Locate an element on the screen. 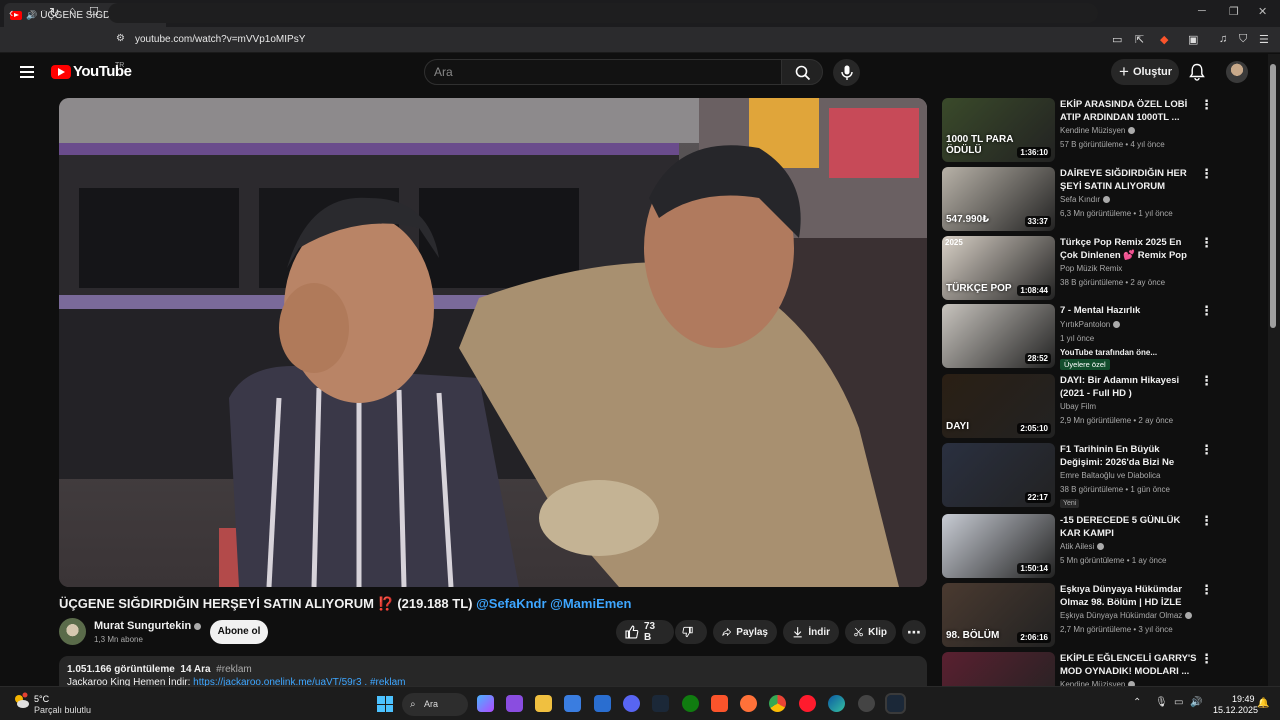 This screenshot has width=1280, height=720. cast-icon: ▭ is located at coordinates (1117, 39).